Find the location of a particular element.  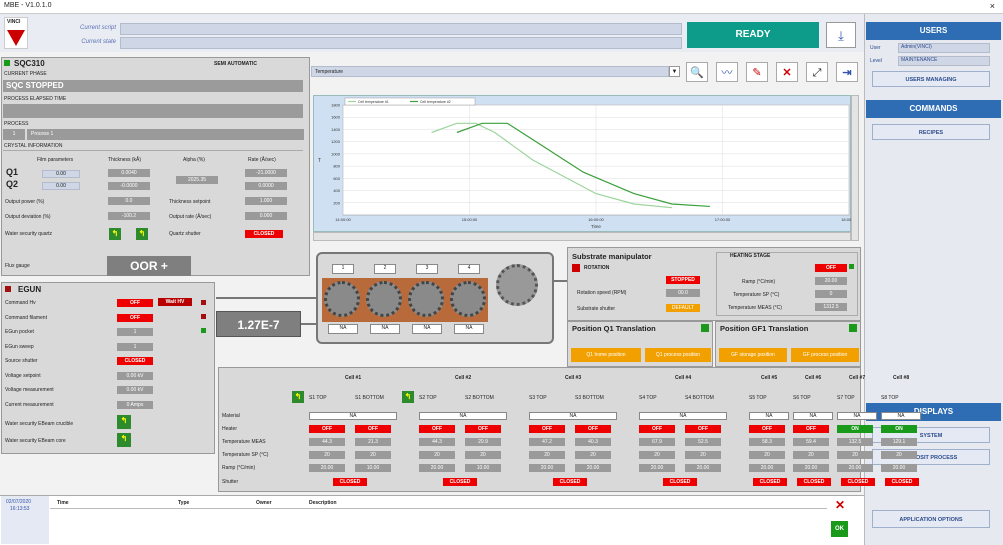

delete-icon: ✕ is located at coordinates (787, 72).